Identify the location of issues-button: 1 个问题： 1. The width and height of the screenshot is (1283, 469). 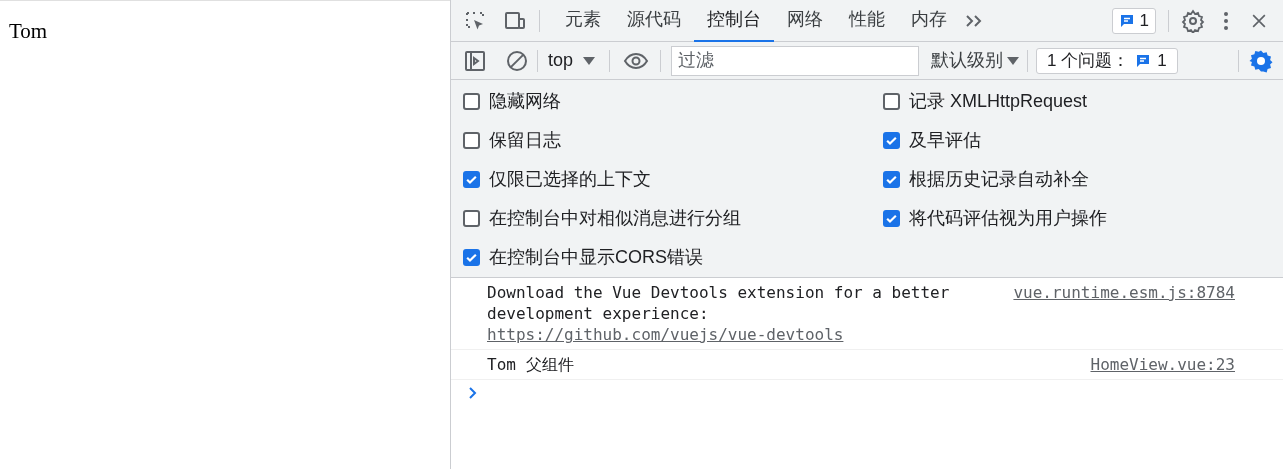
(1107, 60).